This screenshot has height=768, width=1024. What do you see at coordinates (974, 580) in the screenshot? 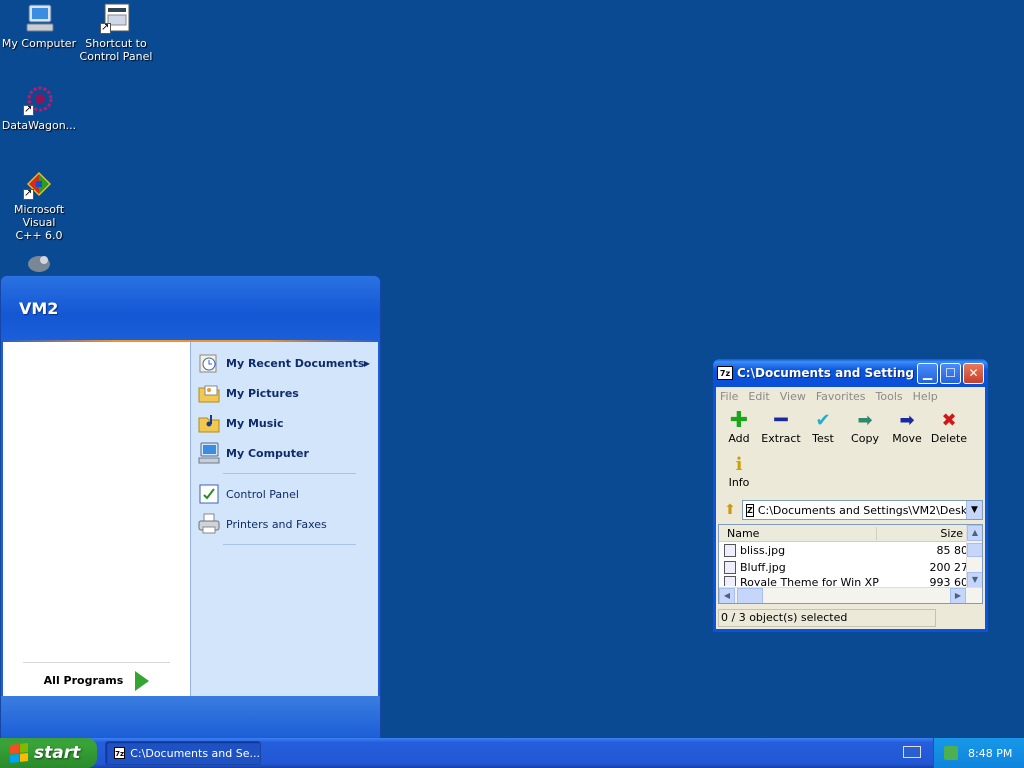
I see `scroll-down-icon: ▼` at bounding box center [974, 580].